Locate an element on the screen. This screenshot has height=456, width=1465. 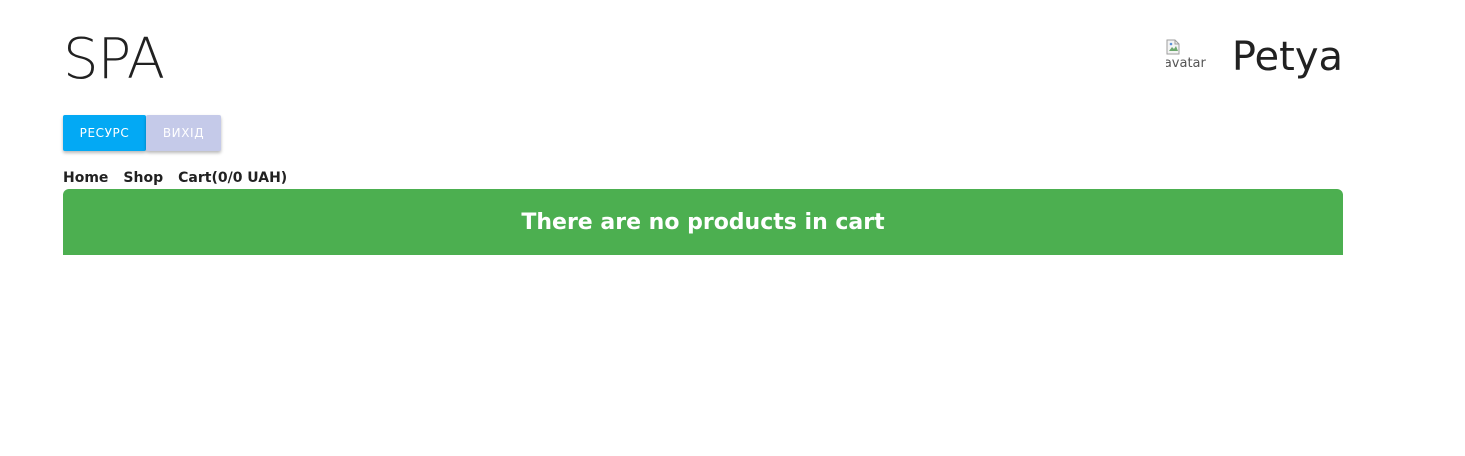
resource-button: РЕСУРС is located at coordinates (104, 133).